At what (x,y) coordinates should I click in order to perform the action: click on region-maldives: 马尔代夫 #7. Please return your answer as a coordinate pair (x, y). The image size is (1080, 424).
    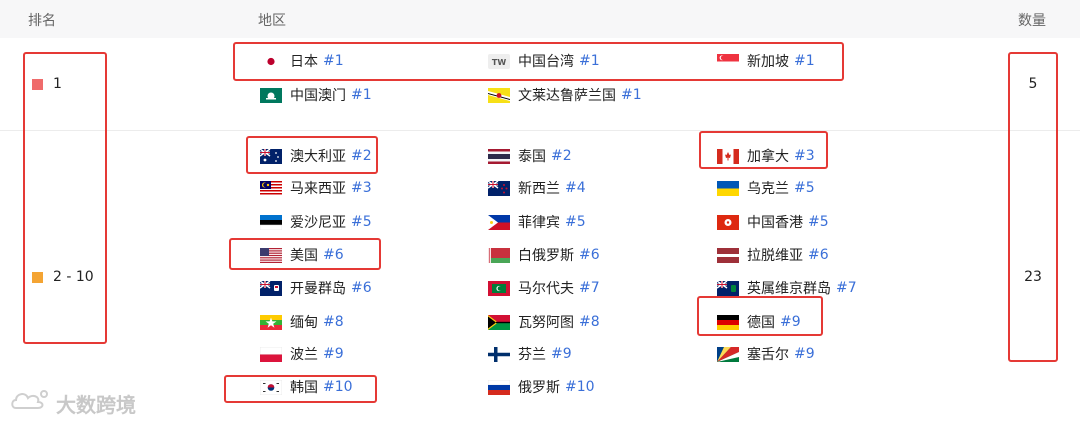
    Looking at the image, I should click on (544, 288).